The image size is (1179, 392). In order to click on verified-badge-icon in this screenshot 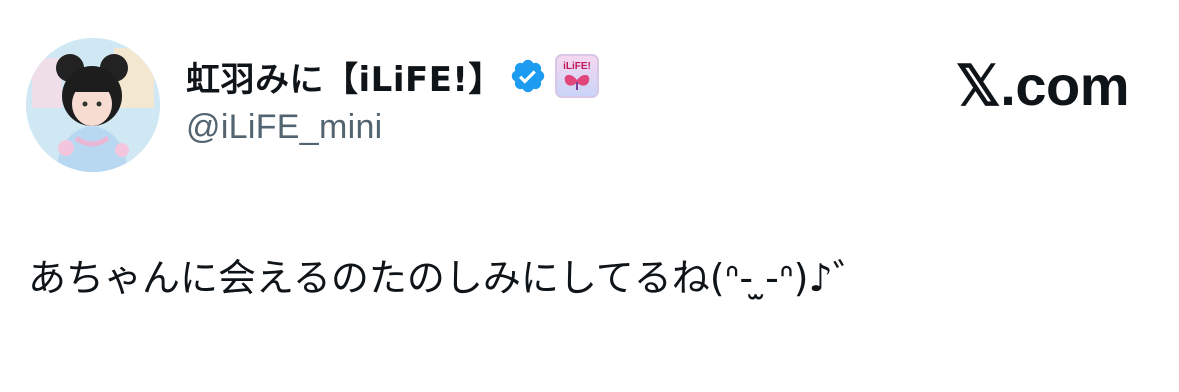, I will do `click(528, 76)`.